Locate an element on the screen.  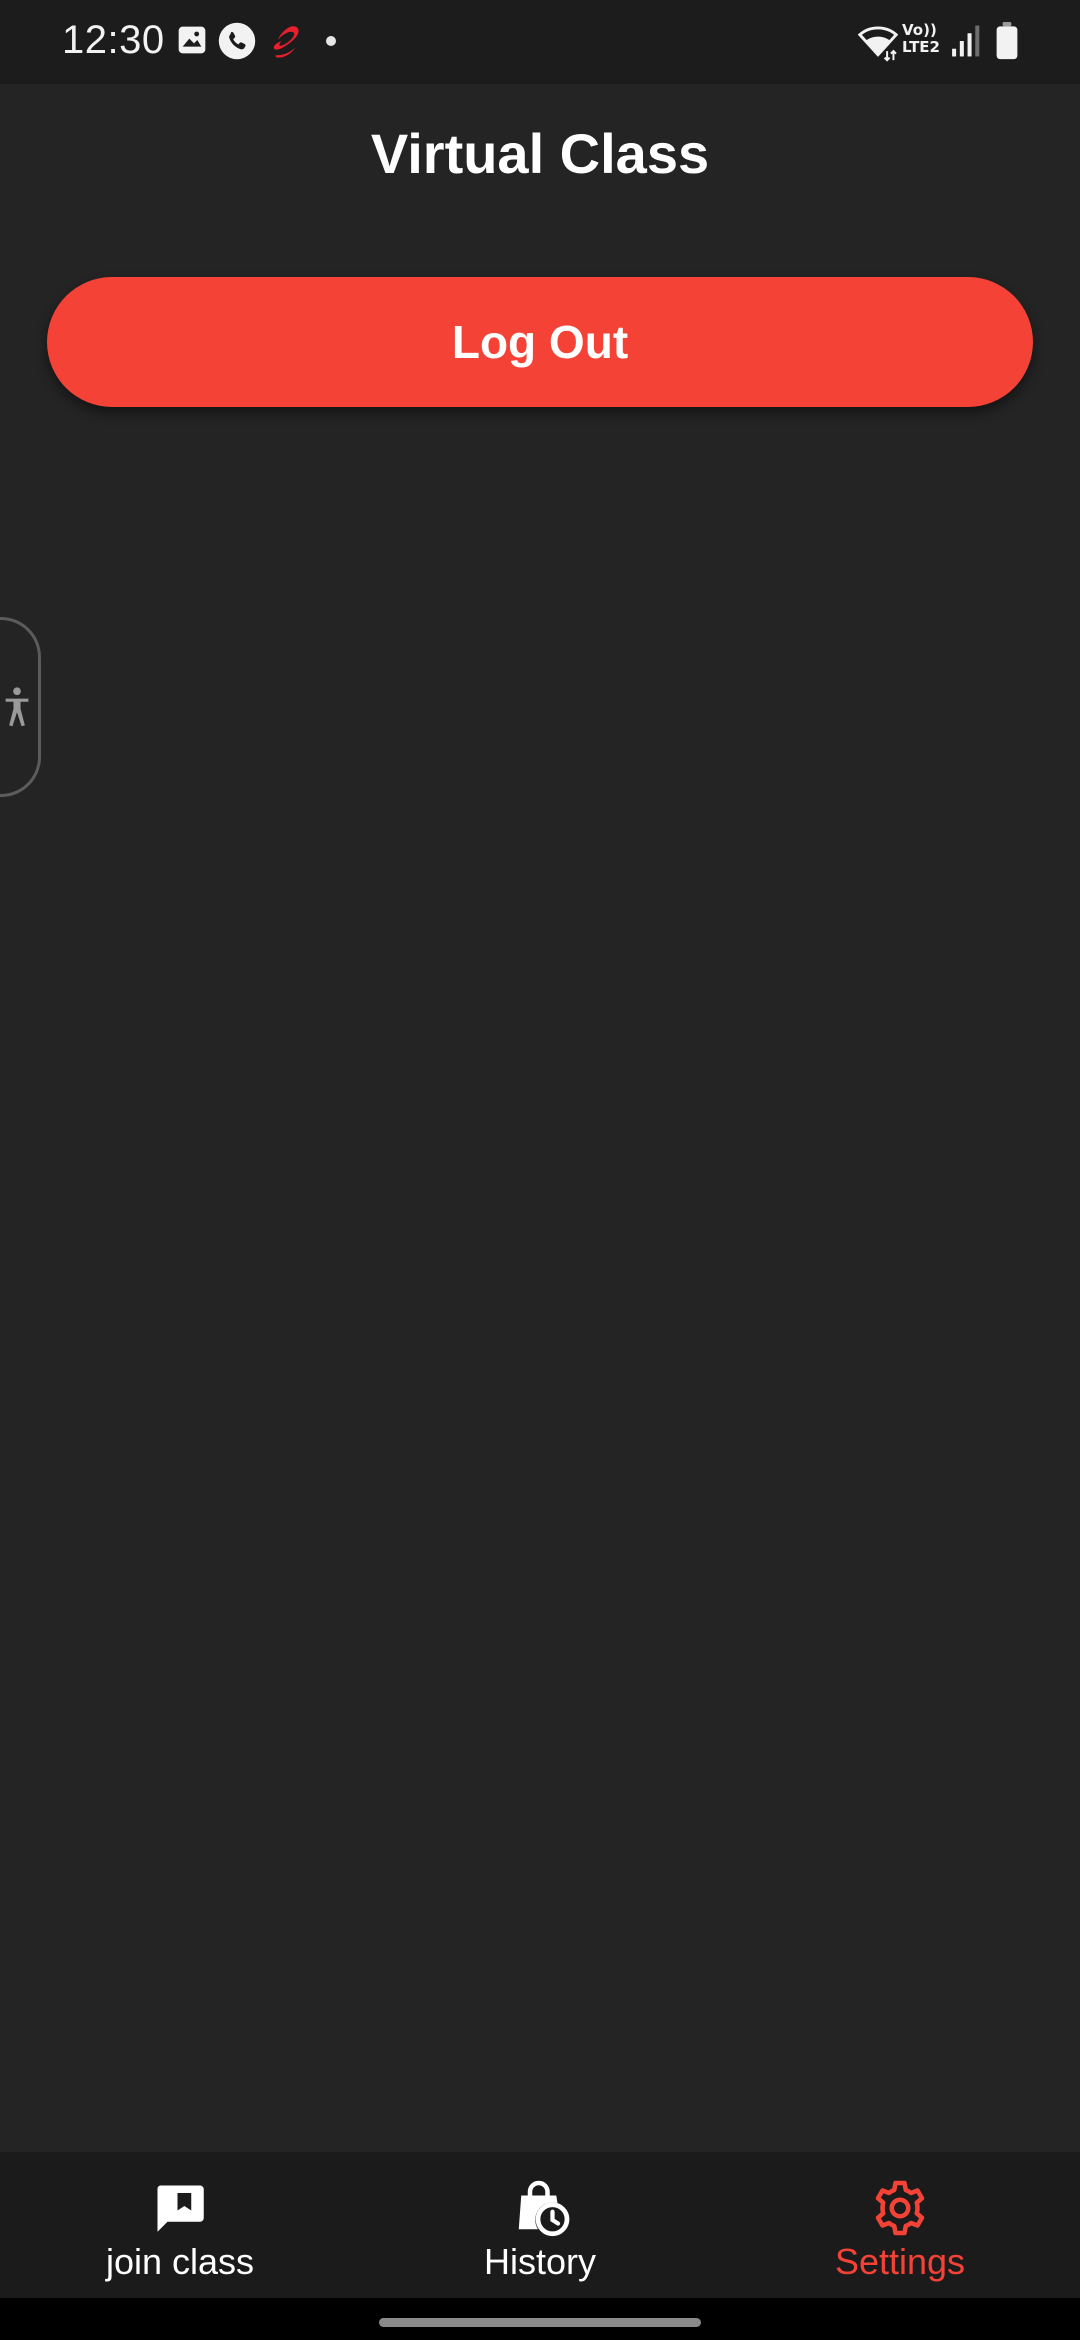
lte-label: LTE2 is located at coordinates (921, 47).